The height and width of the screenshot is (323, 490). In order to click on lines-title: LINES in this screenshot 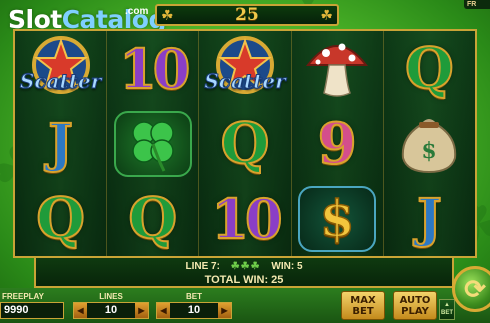, I will do `click(111, 296)`.